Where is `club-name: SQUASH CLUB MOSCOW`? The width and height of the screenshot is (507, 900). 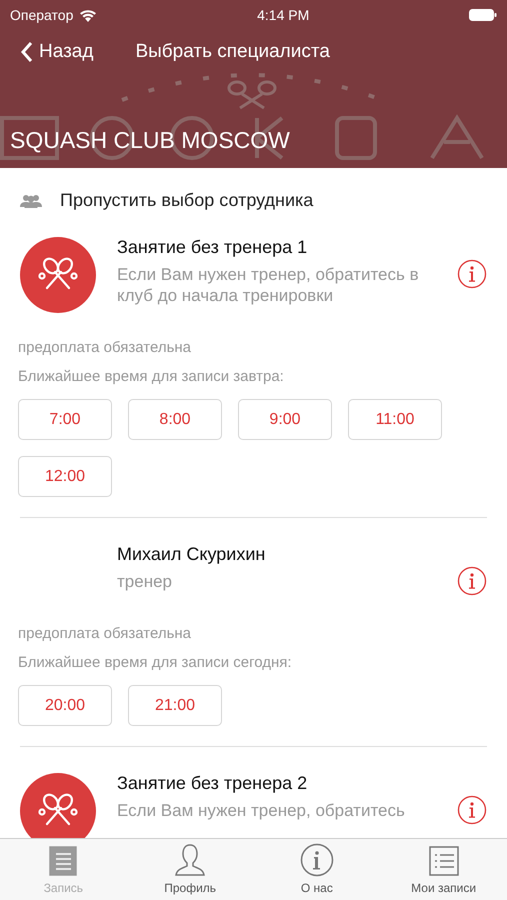
club-name: SQUASH CLUB MOSCOW is located at coordinates (150, 140).